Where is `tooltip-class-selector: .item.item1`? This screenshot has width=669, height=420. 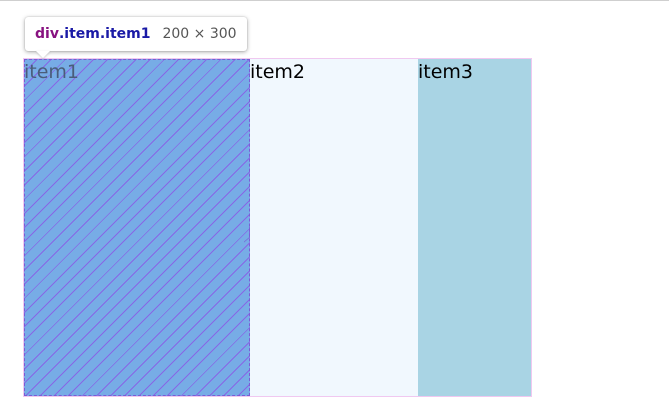 tooltip-class-selector: .item.item1 is located at coordinates (104, 34).